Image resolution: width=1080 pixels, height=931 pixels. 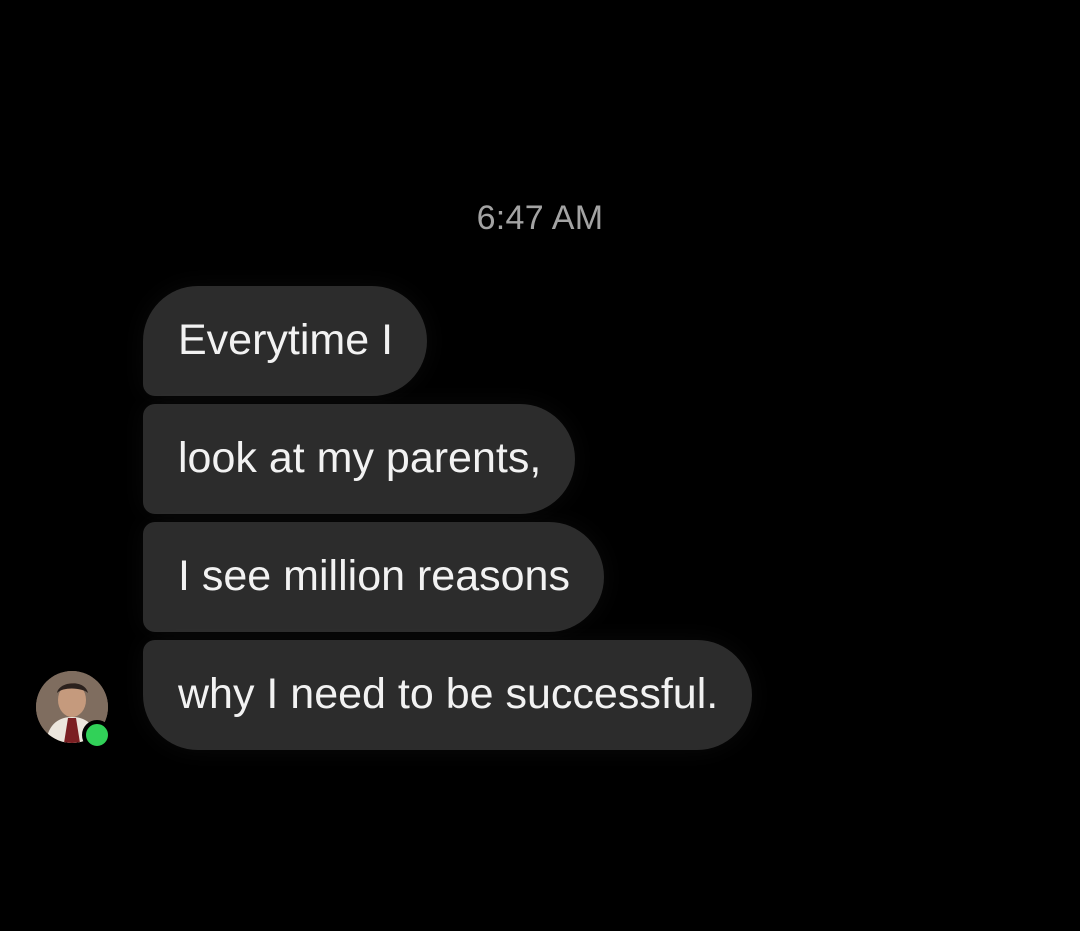 What do you see at coordinates (359, 459) in the screenshot?
I see `message-bubble: look at my parents,` at bounding box center [359, 459].